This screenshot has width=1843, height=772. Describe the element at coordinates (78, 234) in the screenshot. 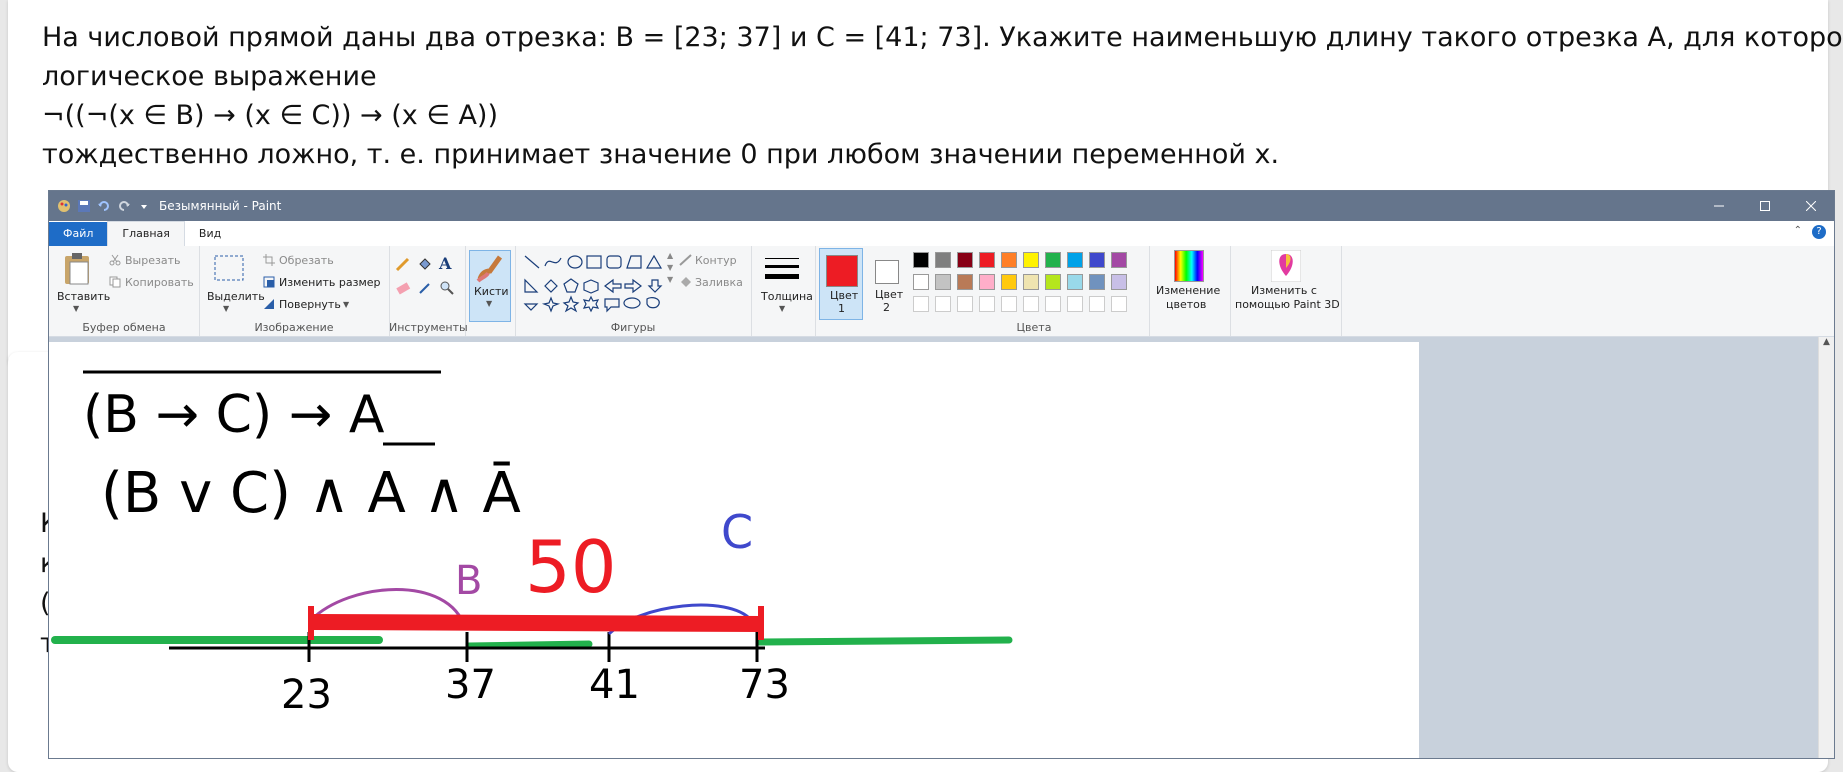

I see `tab-file: Файл` at that location.